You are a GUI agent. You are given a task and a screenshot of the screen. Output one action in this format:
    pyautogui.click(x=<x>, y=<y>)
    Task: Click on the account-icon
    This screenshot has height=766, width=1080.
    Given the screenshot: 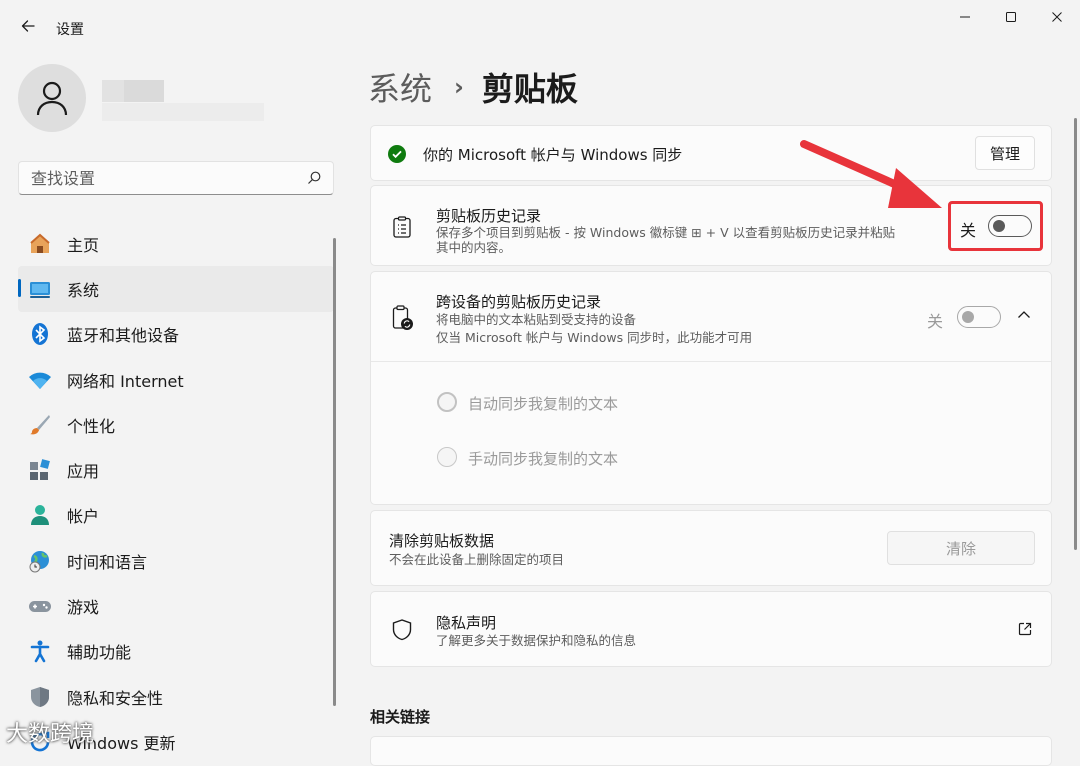 What is the action you would take?
    pyautogui.click(x=40, y=515)
    